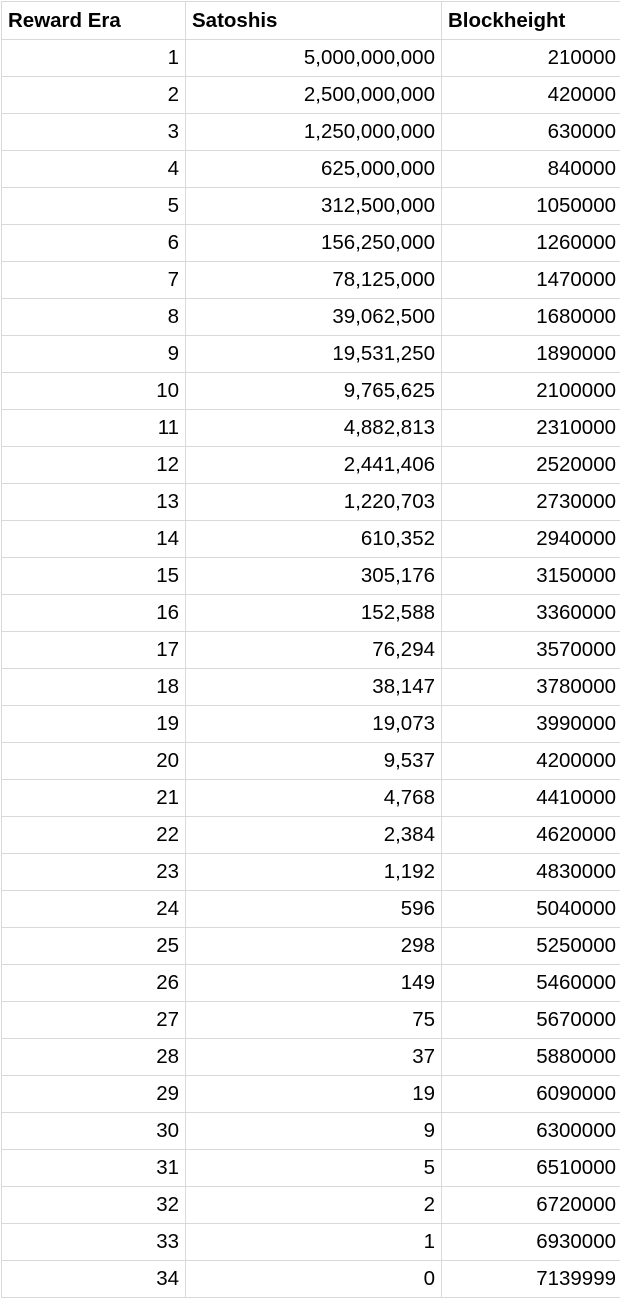 The width and height of the screenshot is (620, 1306). I want to click on cell-reward-era: 30, so click(93, 1131).